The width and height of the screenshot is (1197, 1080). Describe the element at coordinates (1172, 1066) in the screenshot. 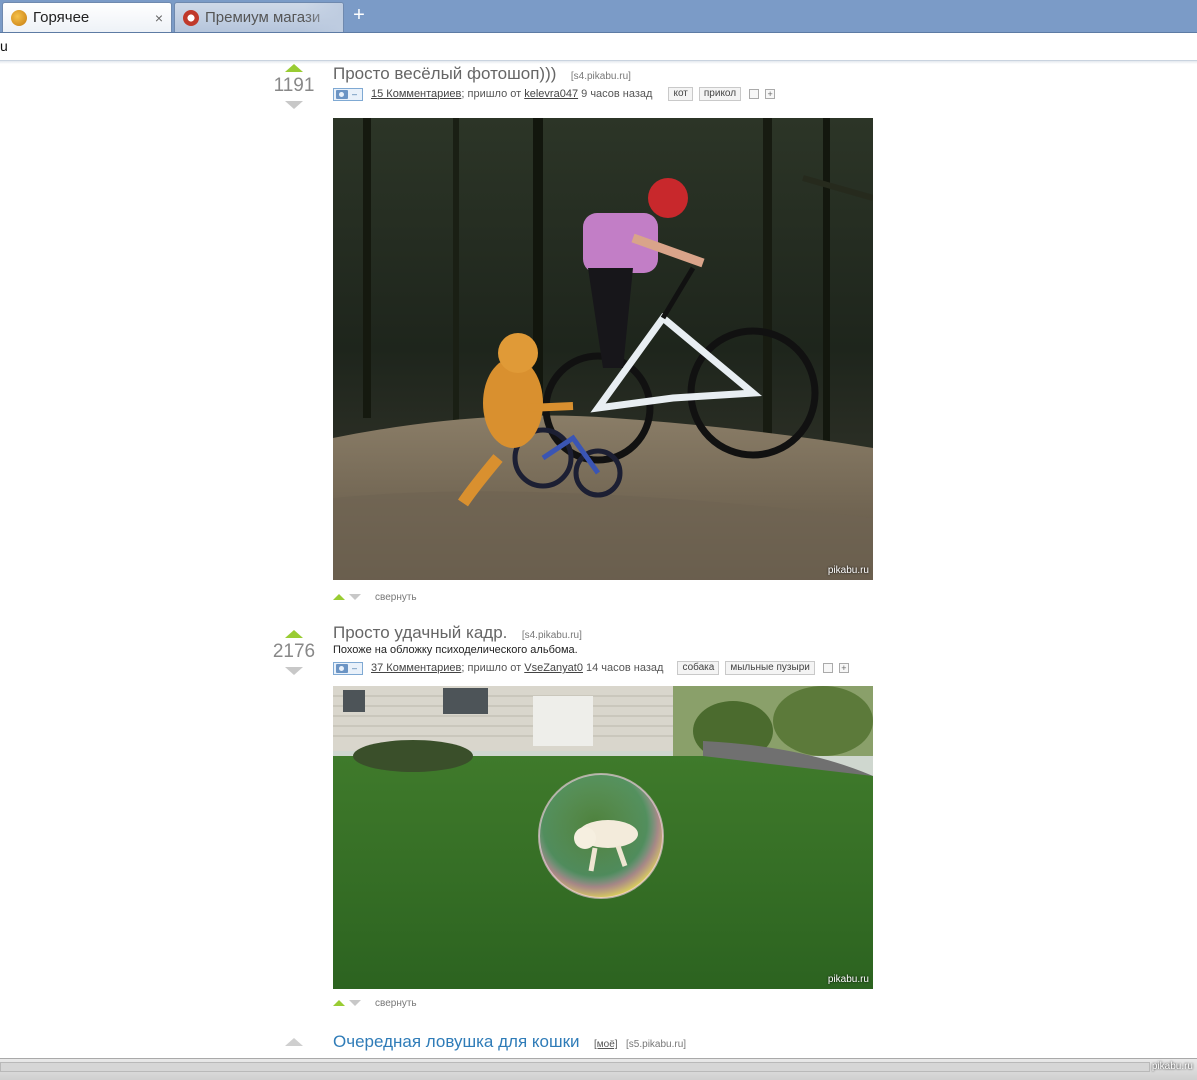

I see `status-watermark: pikabu.ru` at that location.